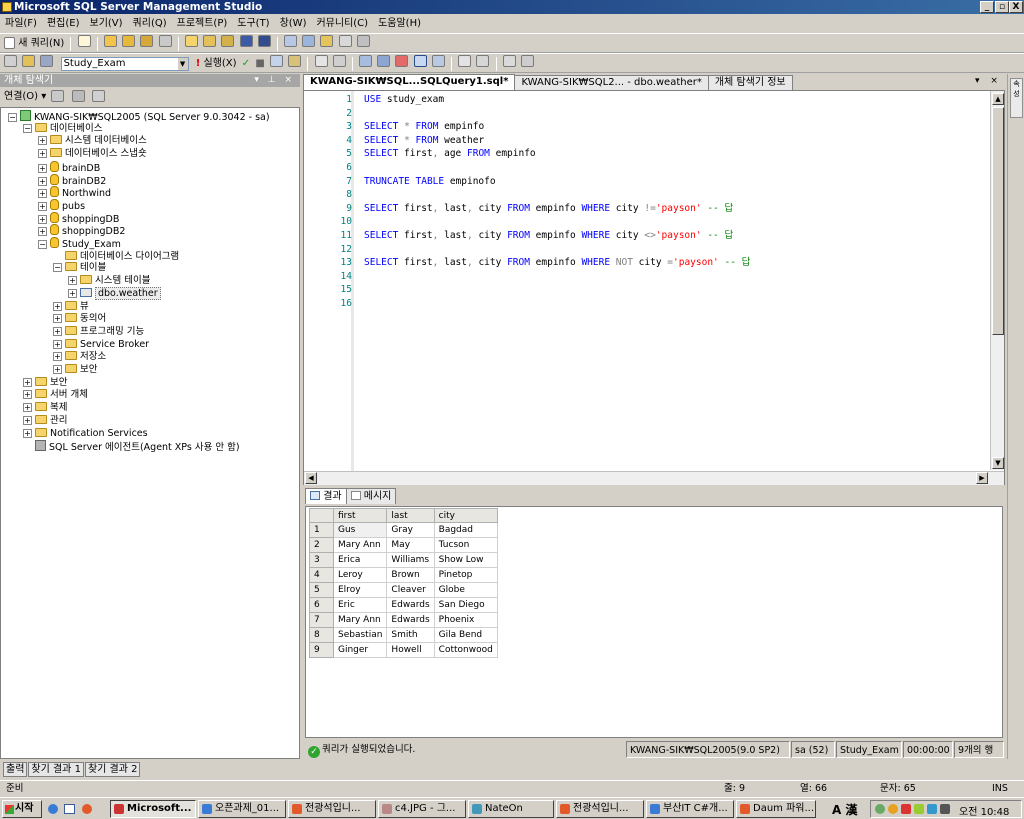 The image size is (1024, 819). What do you see at coordinates (465, 575) in the screenshot?
I see `grid-cell: Pinetop` at bounding box center [465, 575].